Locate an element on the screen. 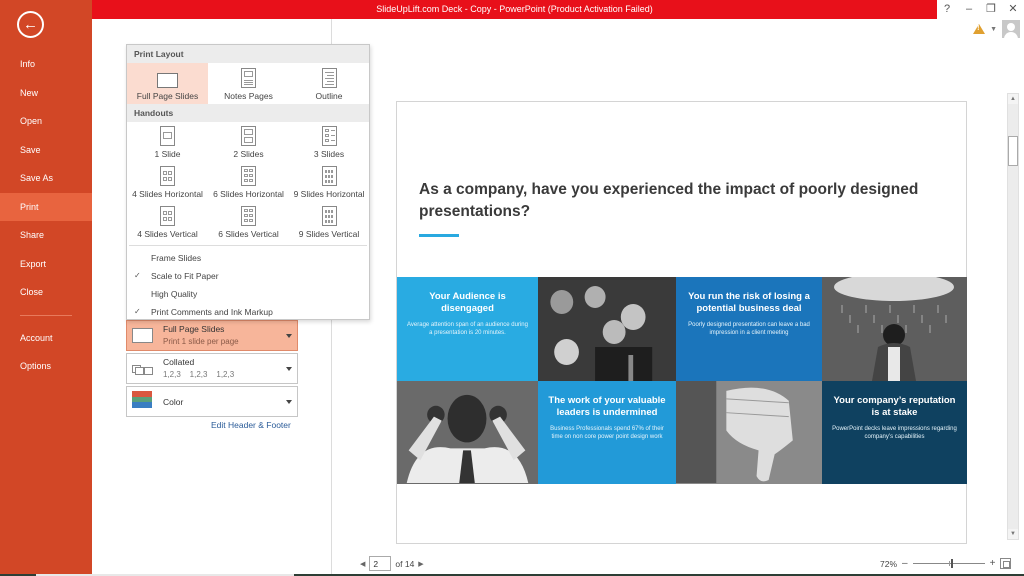  layout-option-outline: Outline is located at coordinates (329, 83).